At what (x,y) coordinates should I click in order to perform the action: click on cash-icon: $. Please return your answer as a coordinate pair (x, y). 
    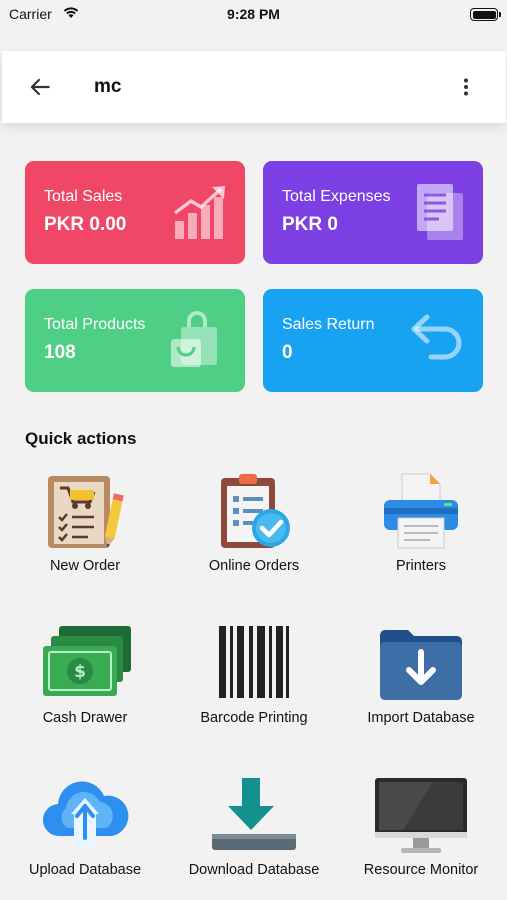
    Looking at the image, I should click on (87, 661).